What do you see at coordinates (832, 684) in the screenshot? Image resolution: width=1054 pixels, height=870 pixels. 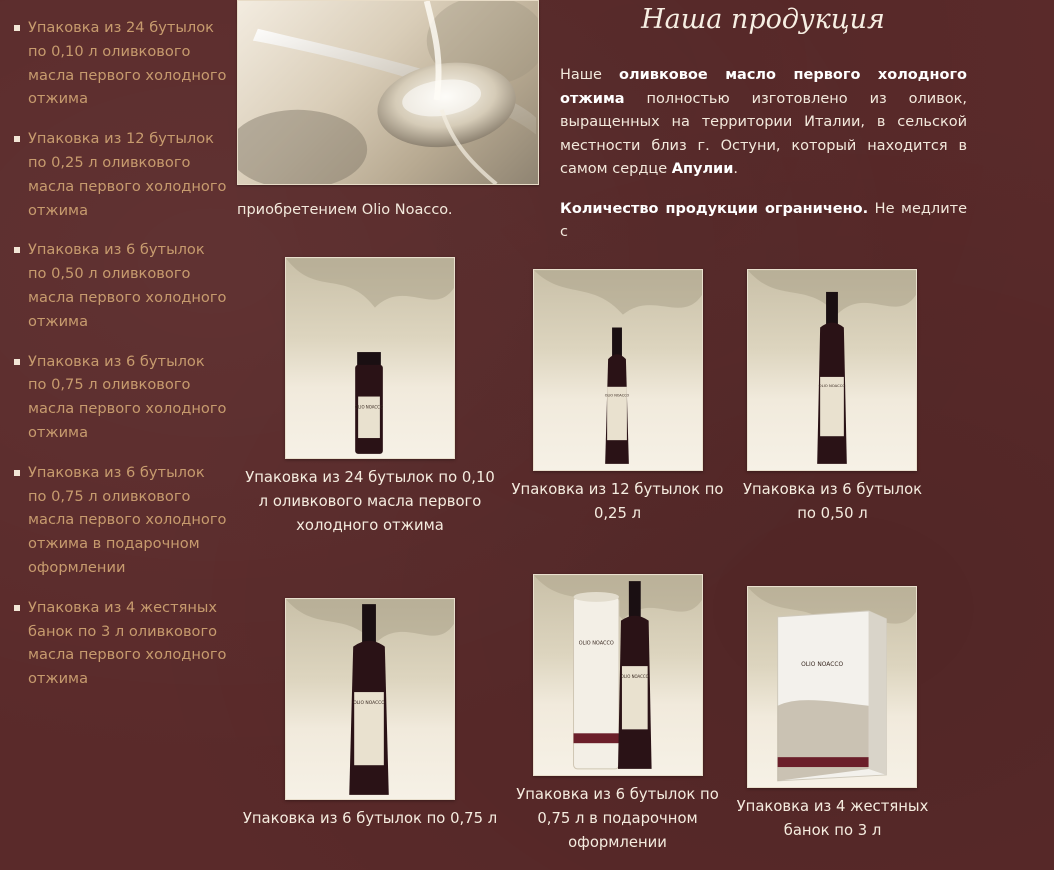 I see `tin-can-icon: OLIO NOACCO` at bounding box center [832, 684].